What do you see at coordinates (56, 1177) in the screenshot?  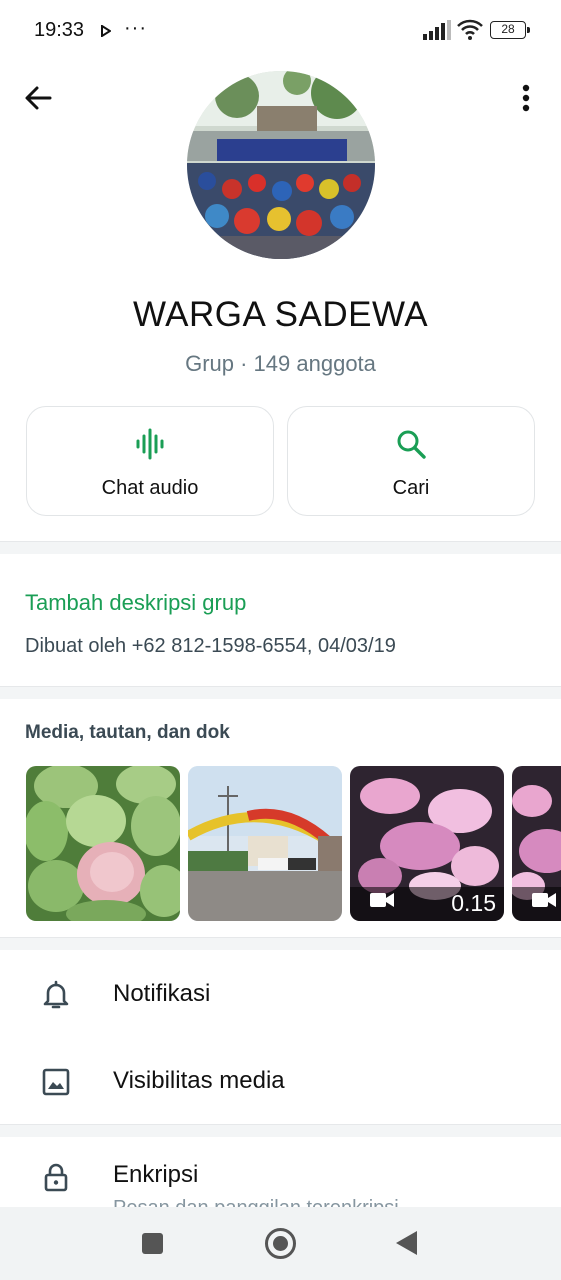 I see `lock-icon` at bounding box center [56, 1177].